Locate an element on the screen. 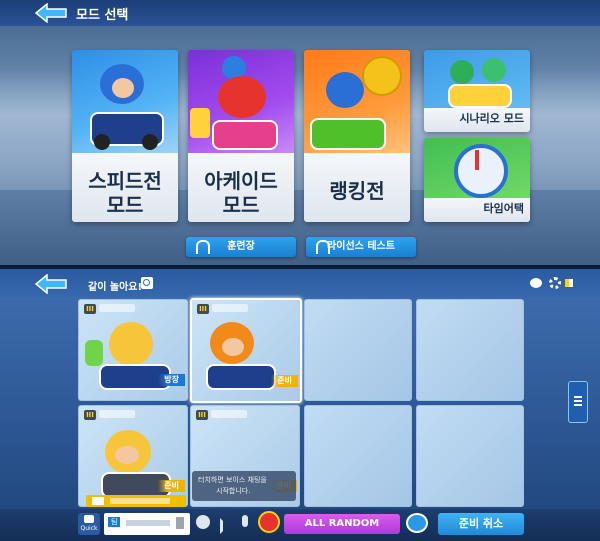 The height and width of the screenshot is (541, 600). room-title: 같이 놀아요! is located at coordinates (115, 287).